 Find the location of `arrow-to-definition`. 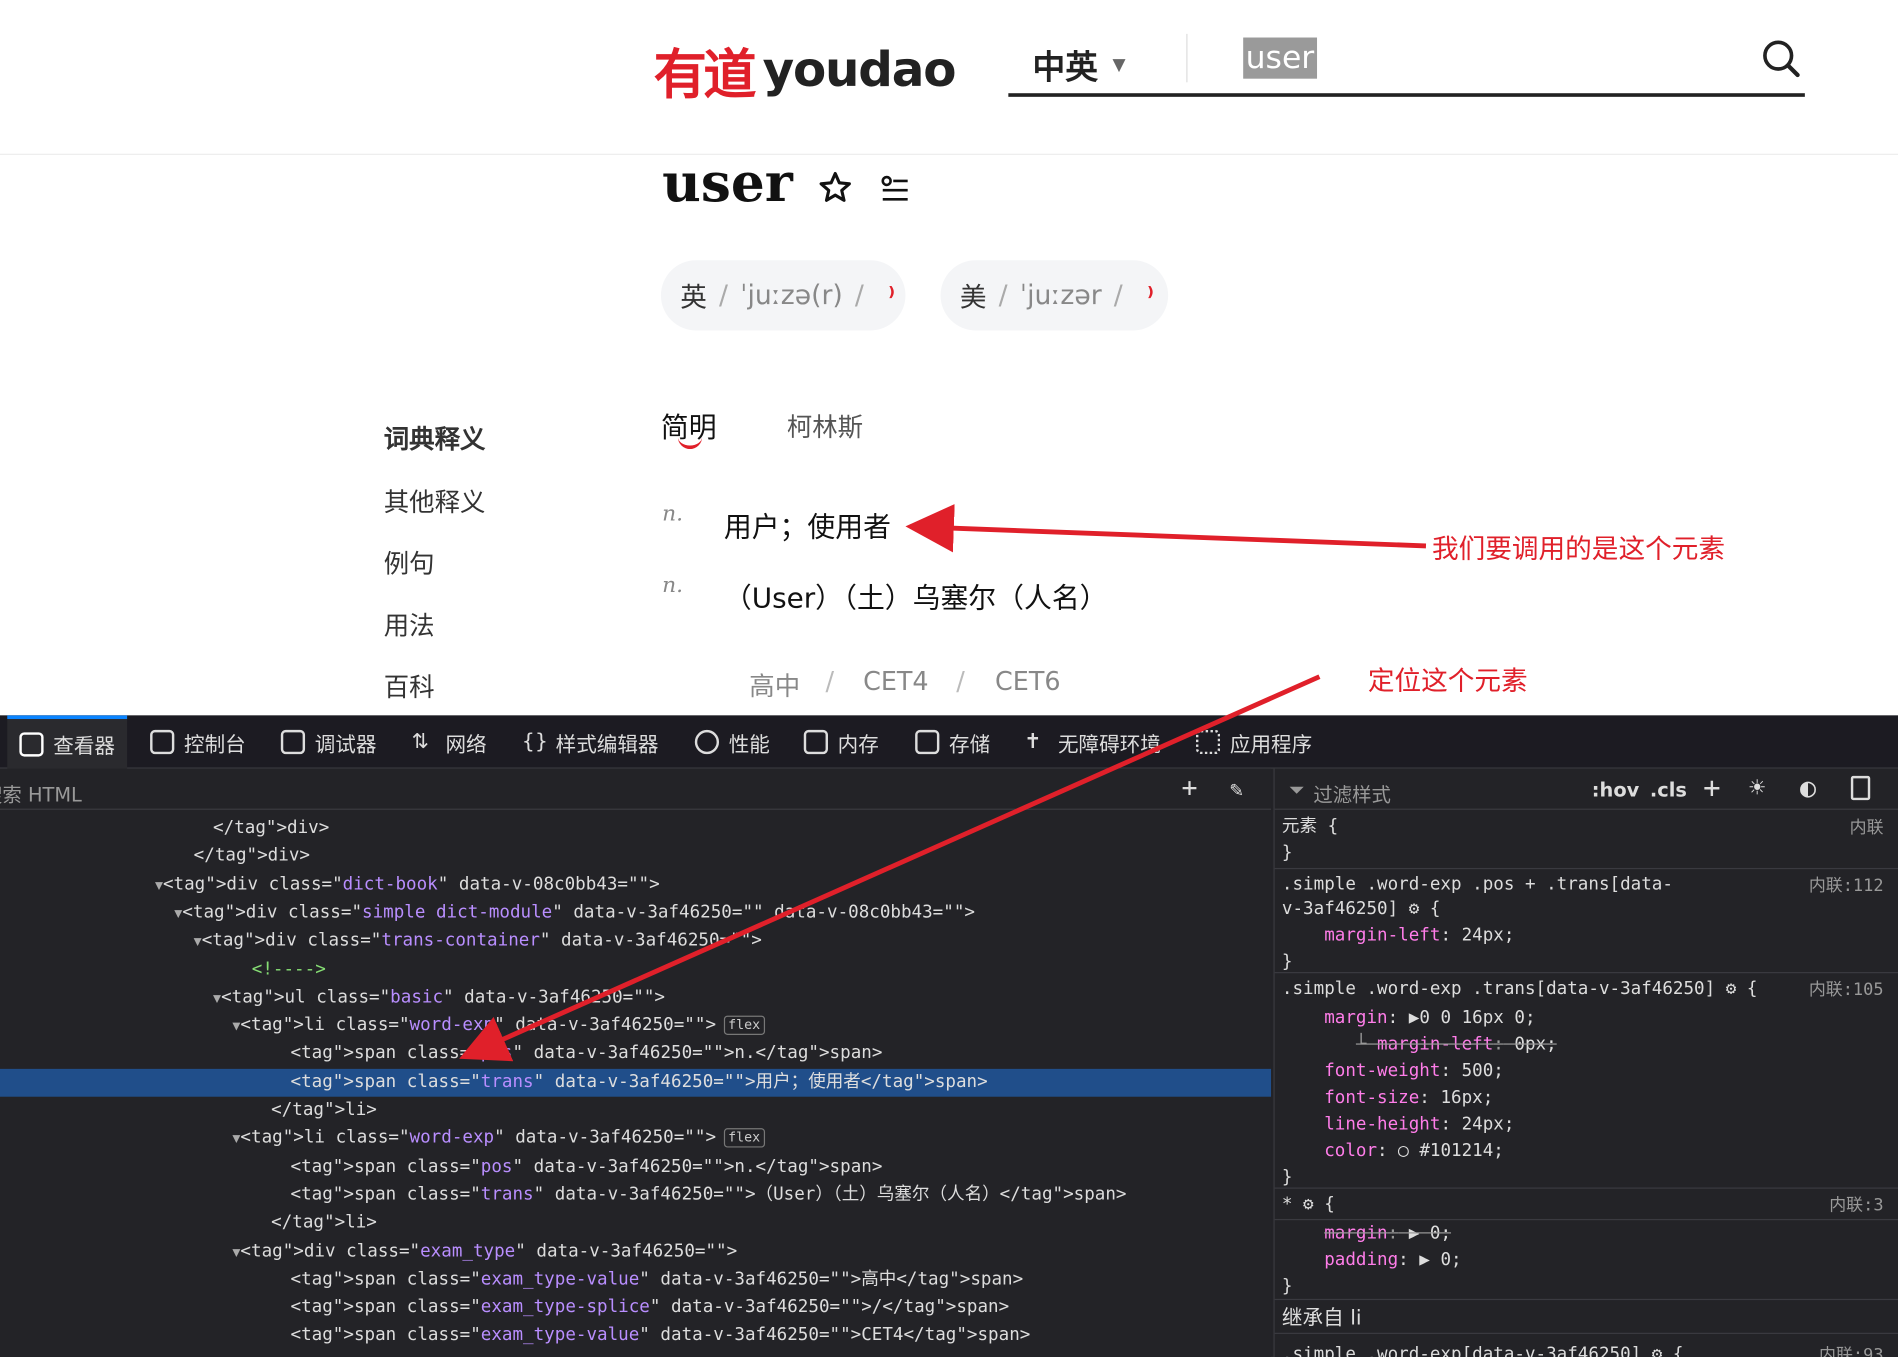

arrow-to-definition is located at coordinates (1166, 528).